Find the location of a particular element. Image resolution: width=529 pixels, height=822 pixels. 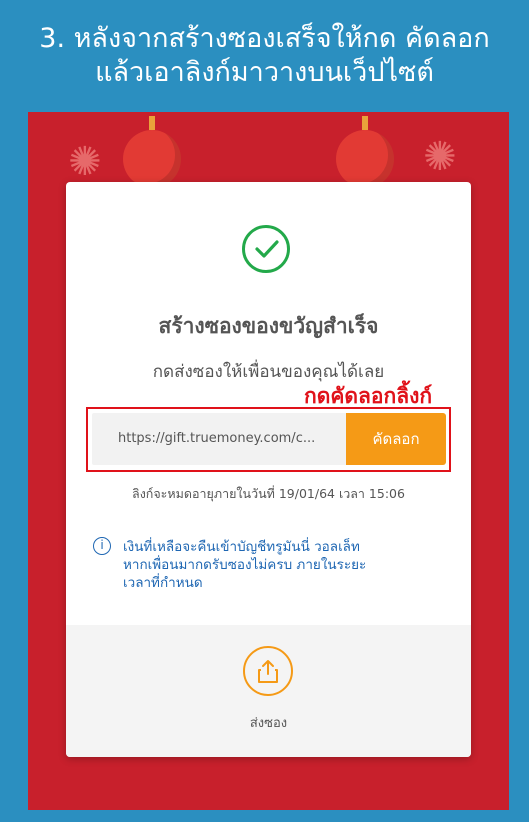

info-icon: i is located at coordinates (102, 546).